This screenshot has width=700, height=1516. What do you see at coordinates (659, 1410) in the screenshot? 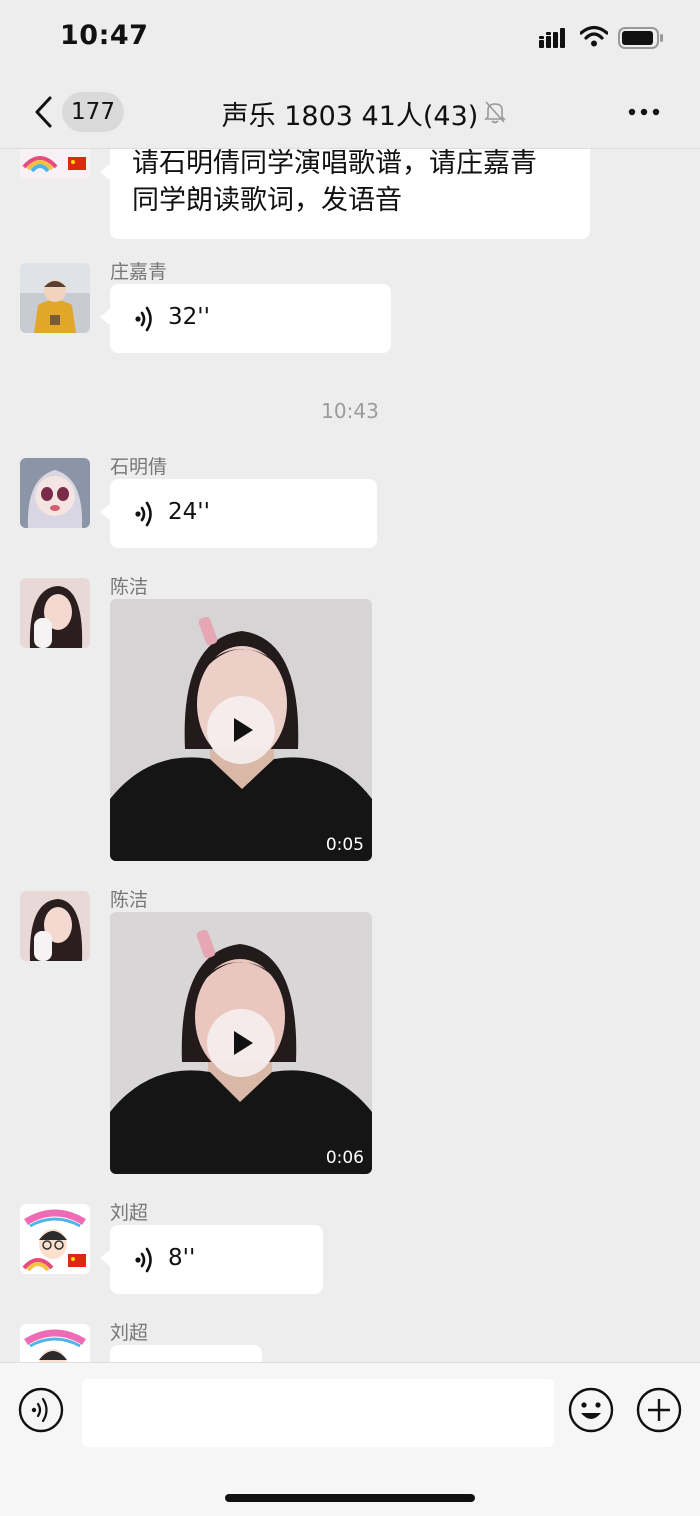
I see `plus-icon` at bounding box center [659, 1410].